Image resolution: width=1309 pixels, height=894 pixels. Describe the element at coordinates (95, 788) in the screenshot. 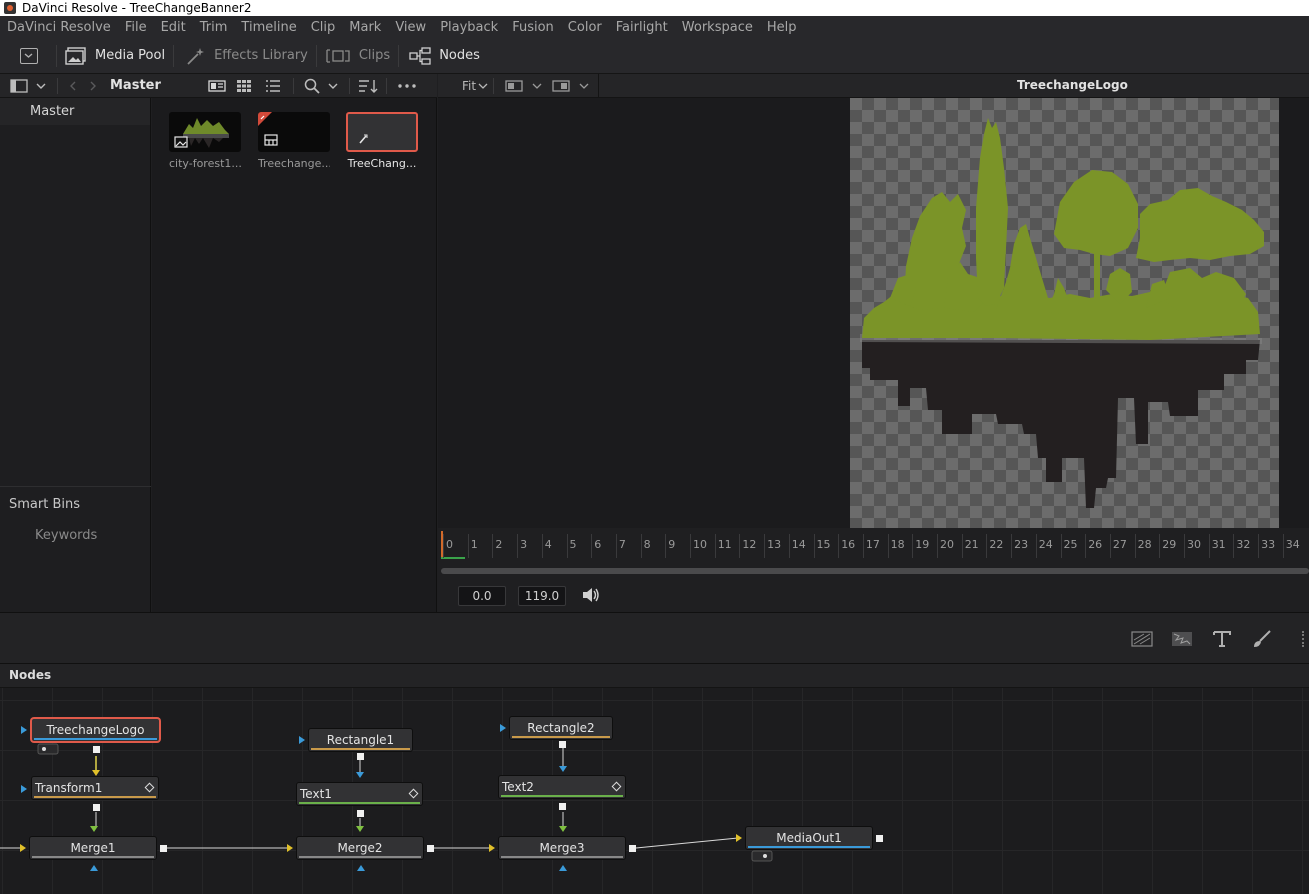

I see `node-transform1: Transform1` at that location.